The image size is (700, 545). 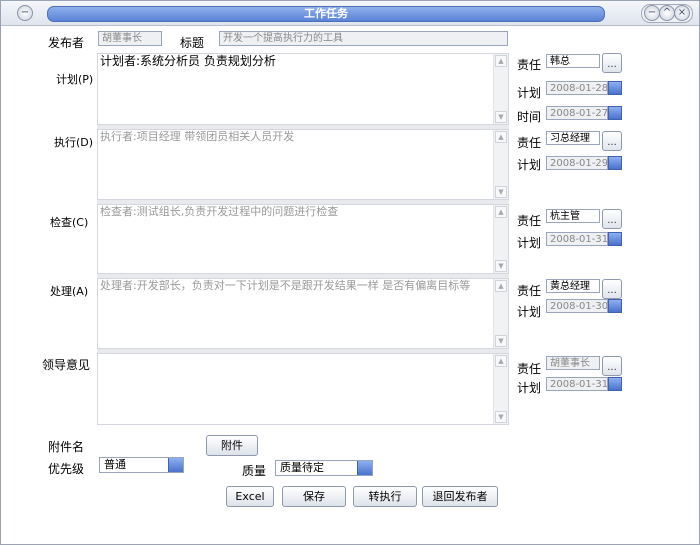 What do you see at coordinates (219, 211) in the screenshot?
I see `check-text: 检查者:测试组长,负责开发过程中的问题进行检查` at bounding box center [219, 211].